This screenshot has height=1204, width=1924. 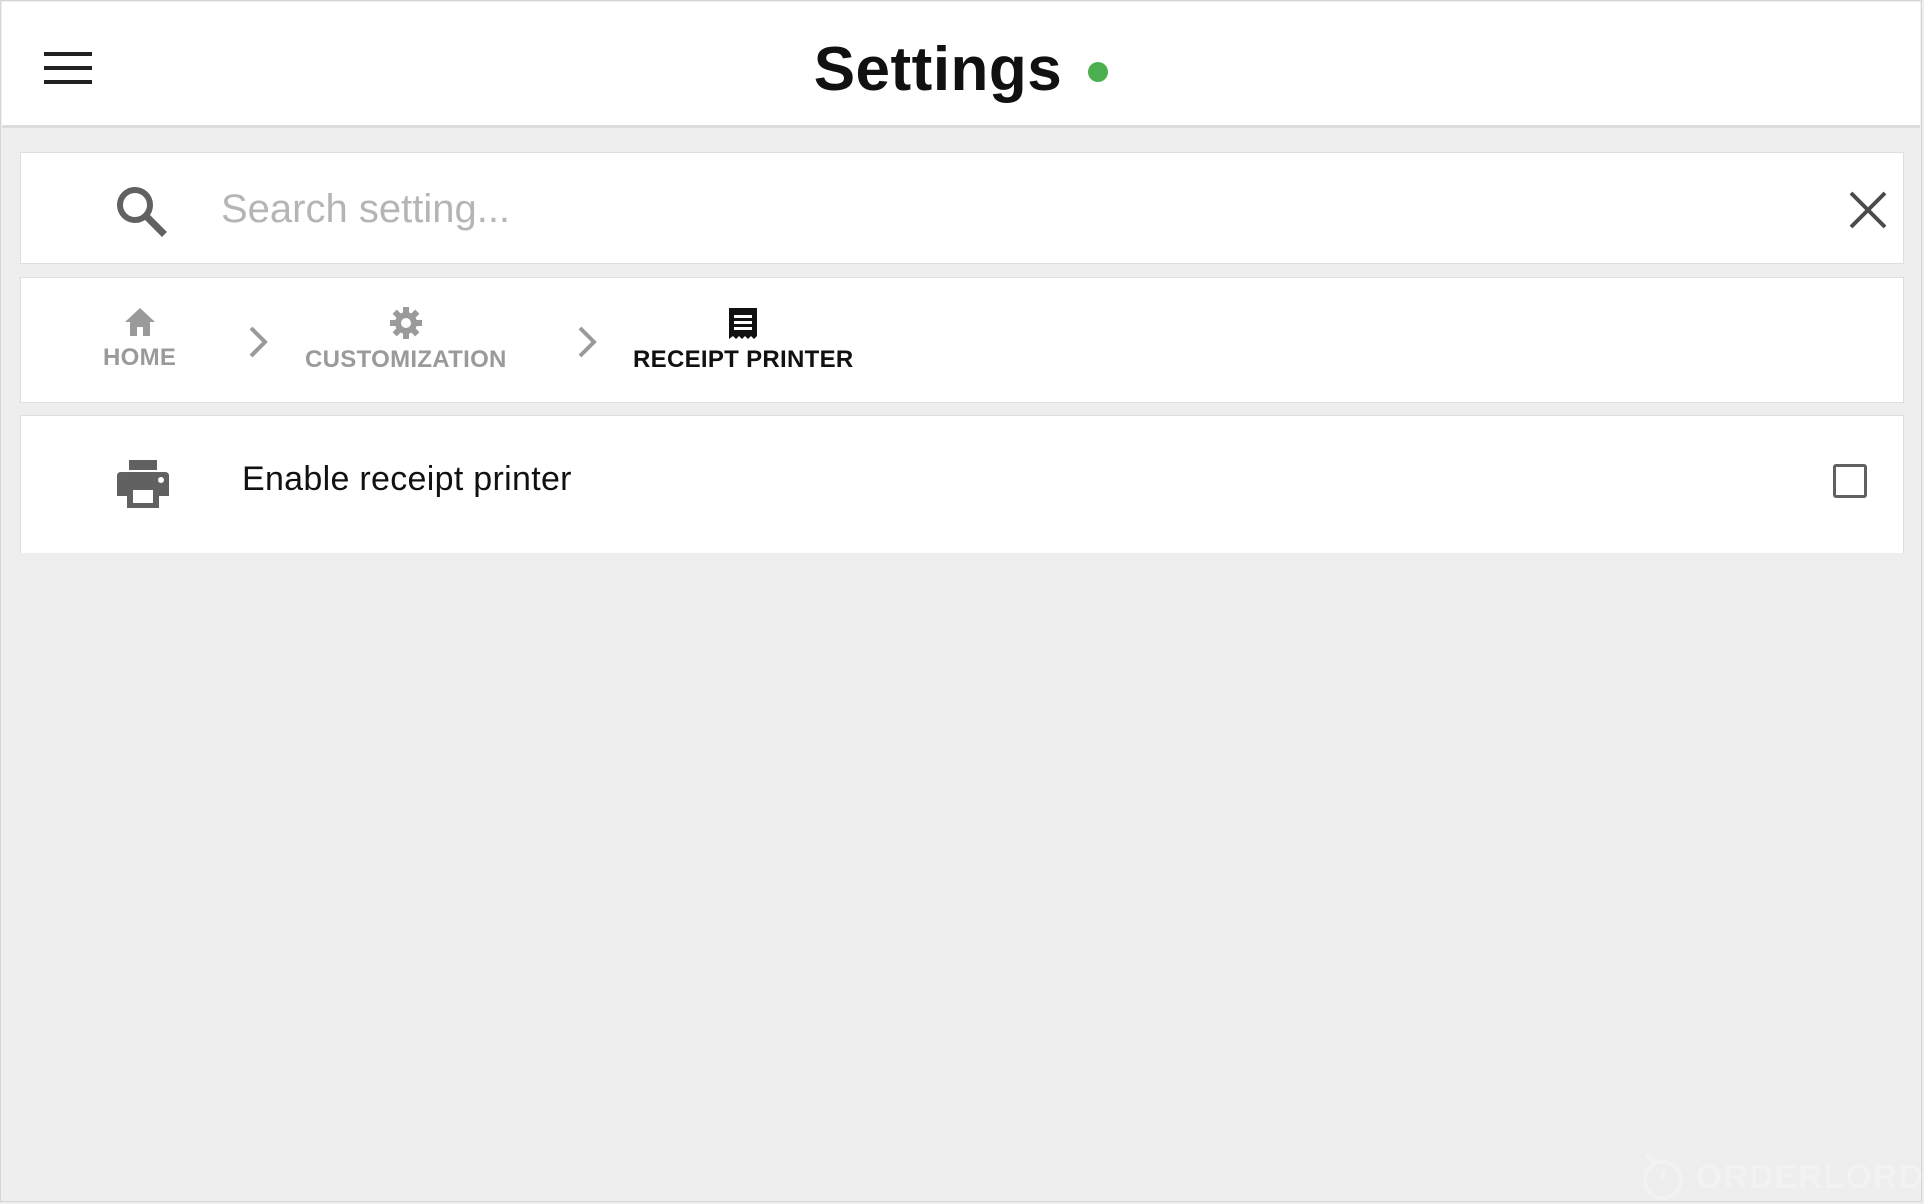 I want to click on title-group: Settings, so click(x=961, y=70).